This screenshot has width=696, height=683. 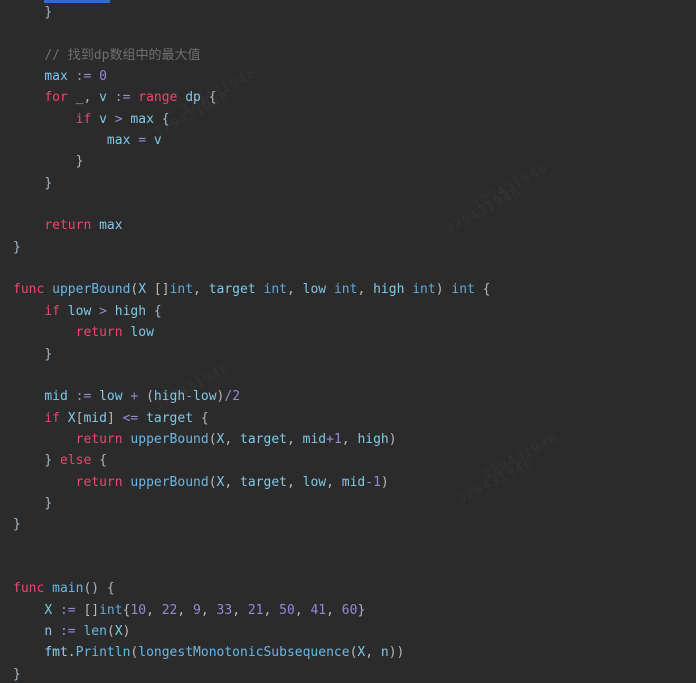 What do you see at coordinates (377, 482) in the screenshot?
I see `code-token: 1` at bounding box center [377, 482].